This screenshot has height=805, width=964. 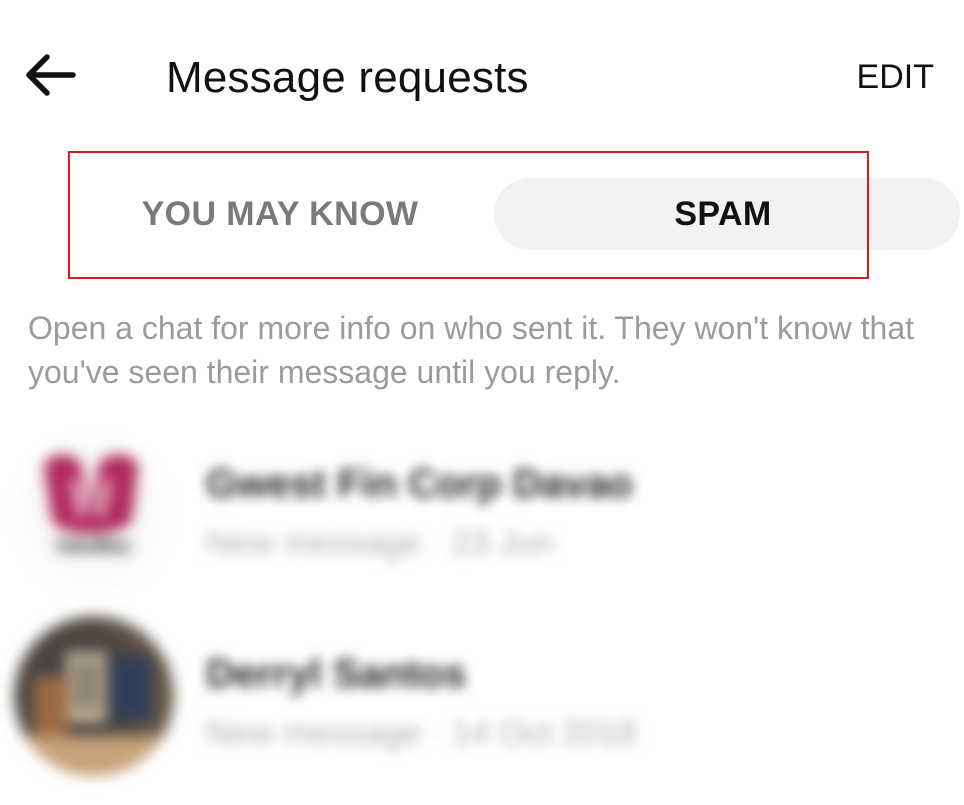 I want to click on request-name: Gwest Fin Corp Davao, so click(x=419, y=484).